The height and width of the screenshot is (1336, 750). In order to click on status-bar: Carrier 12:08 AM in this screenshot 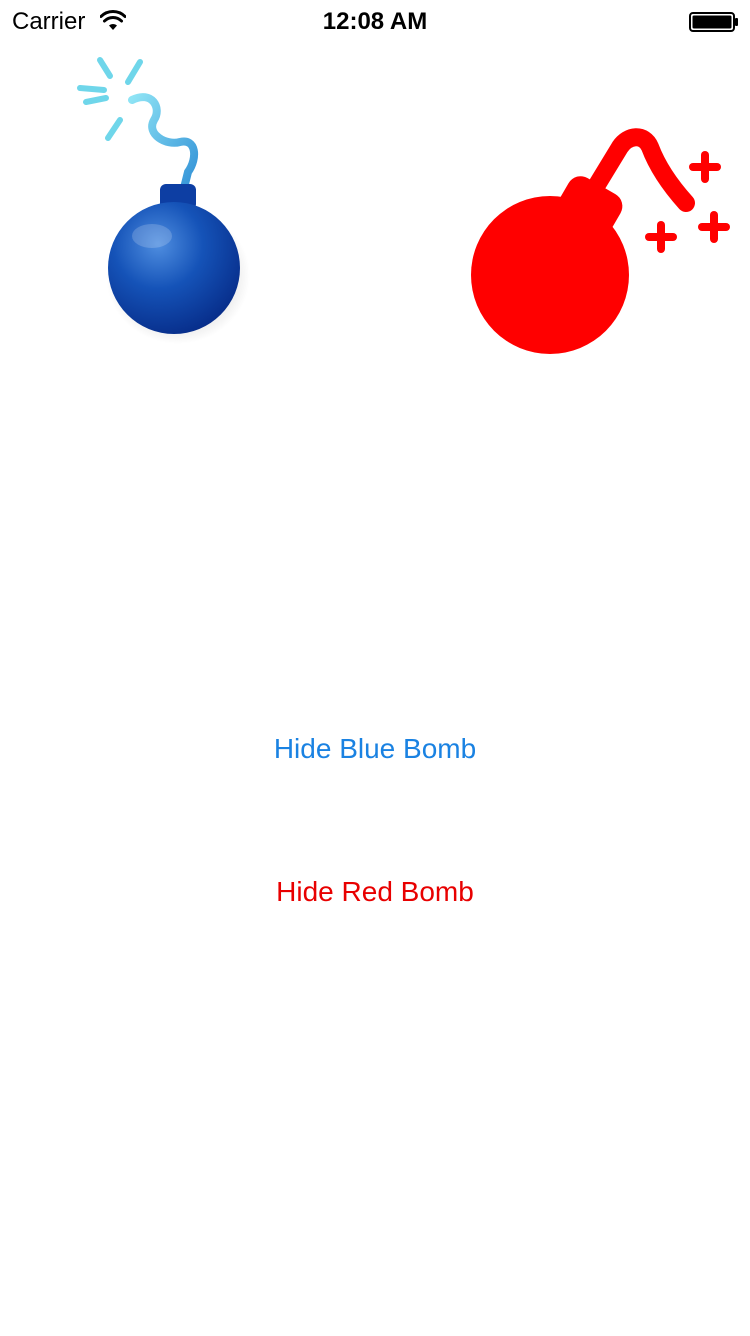, I will do `click(375, 22)`.